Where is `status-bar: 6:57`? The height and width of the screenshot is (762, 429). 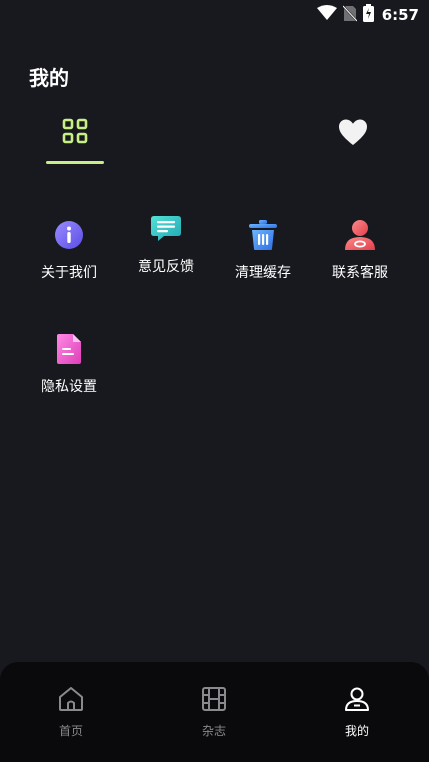
status-bar: 6:57 is located at coordinates (214, 15).